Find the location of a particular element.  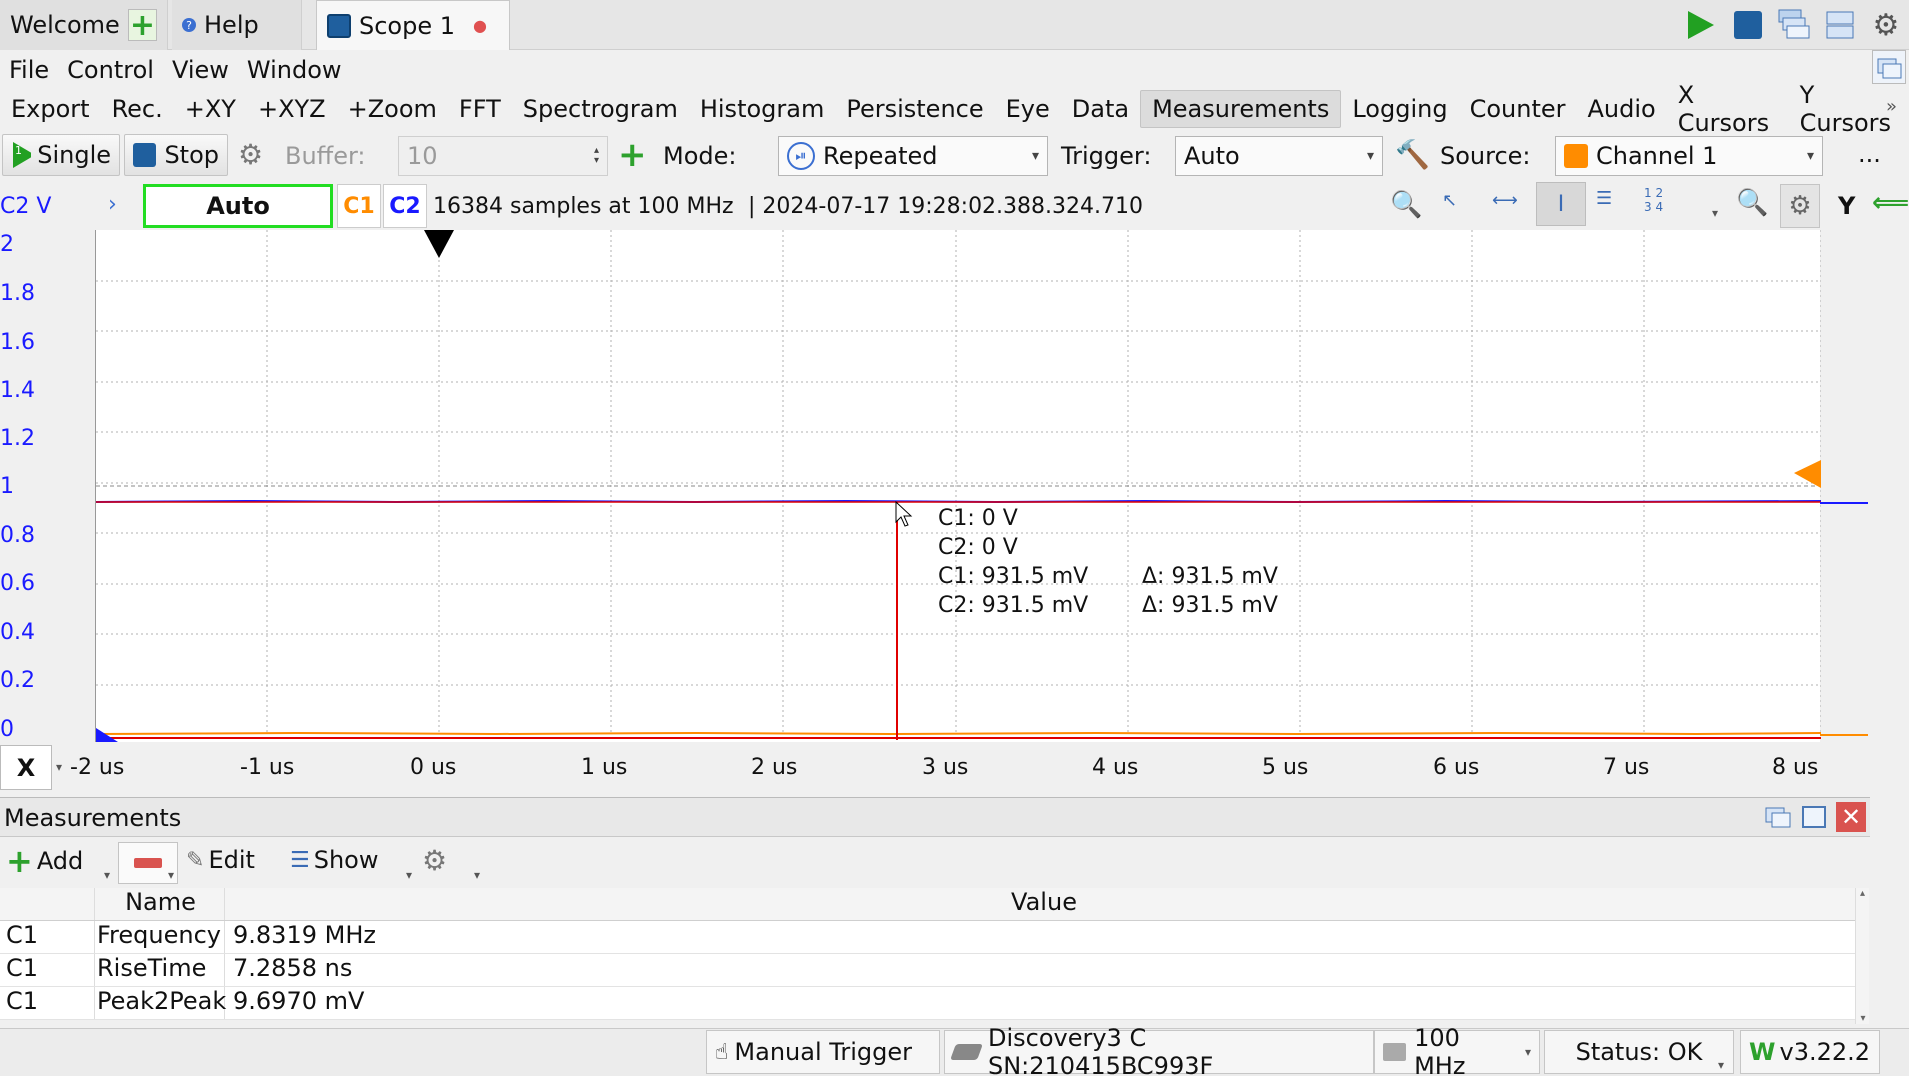

view-persistence: Persistence is located at coordinates (914, 109).